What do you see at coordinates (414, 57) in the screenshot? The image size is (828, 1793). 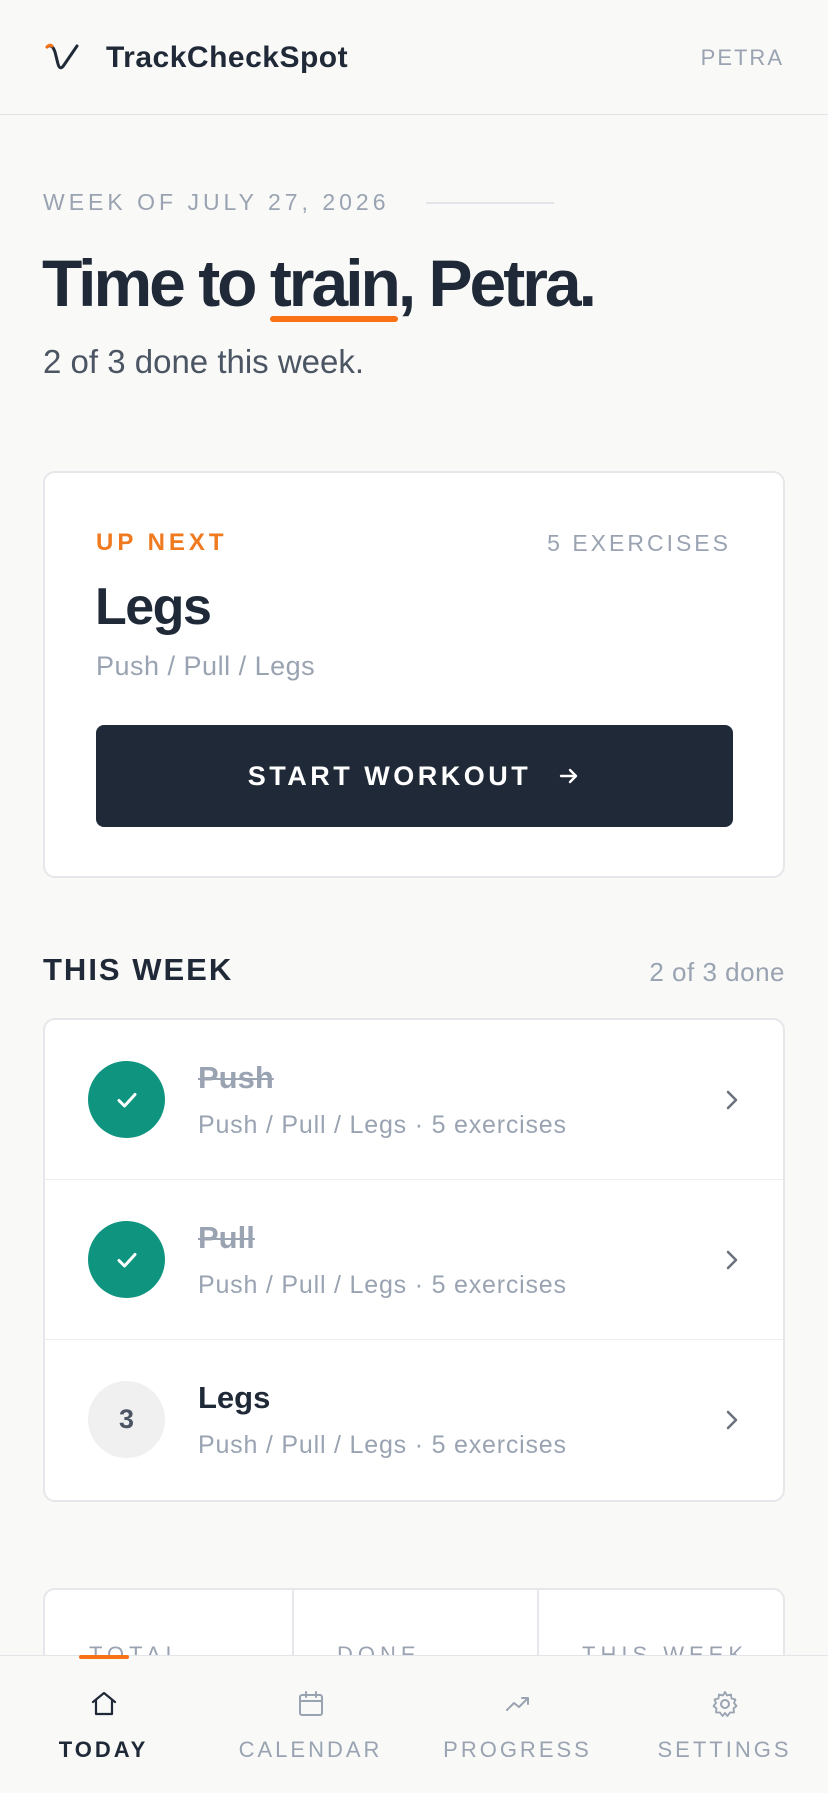 I see `app-header: TrackCheckSpot PETRA` at bounding box center [414, 57].